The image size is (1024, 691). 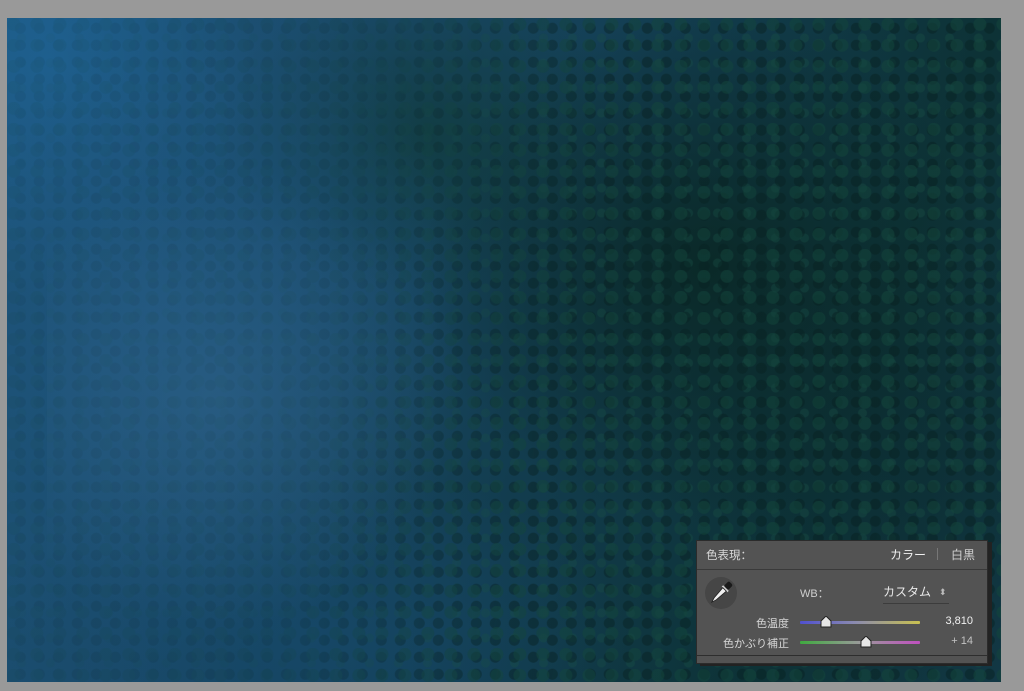 I want to click on temp-slider-track, so click(x=860, y=622).